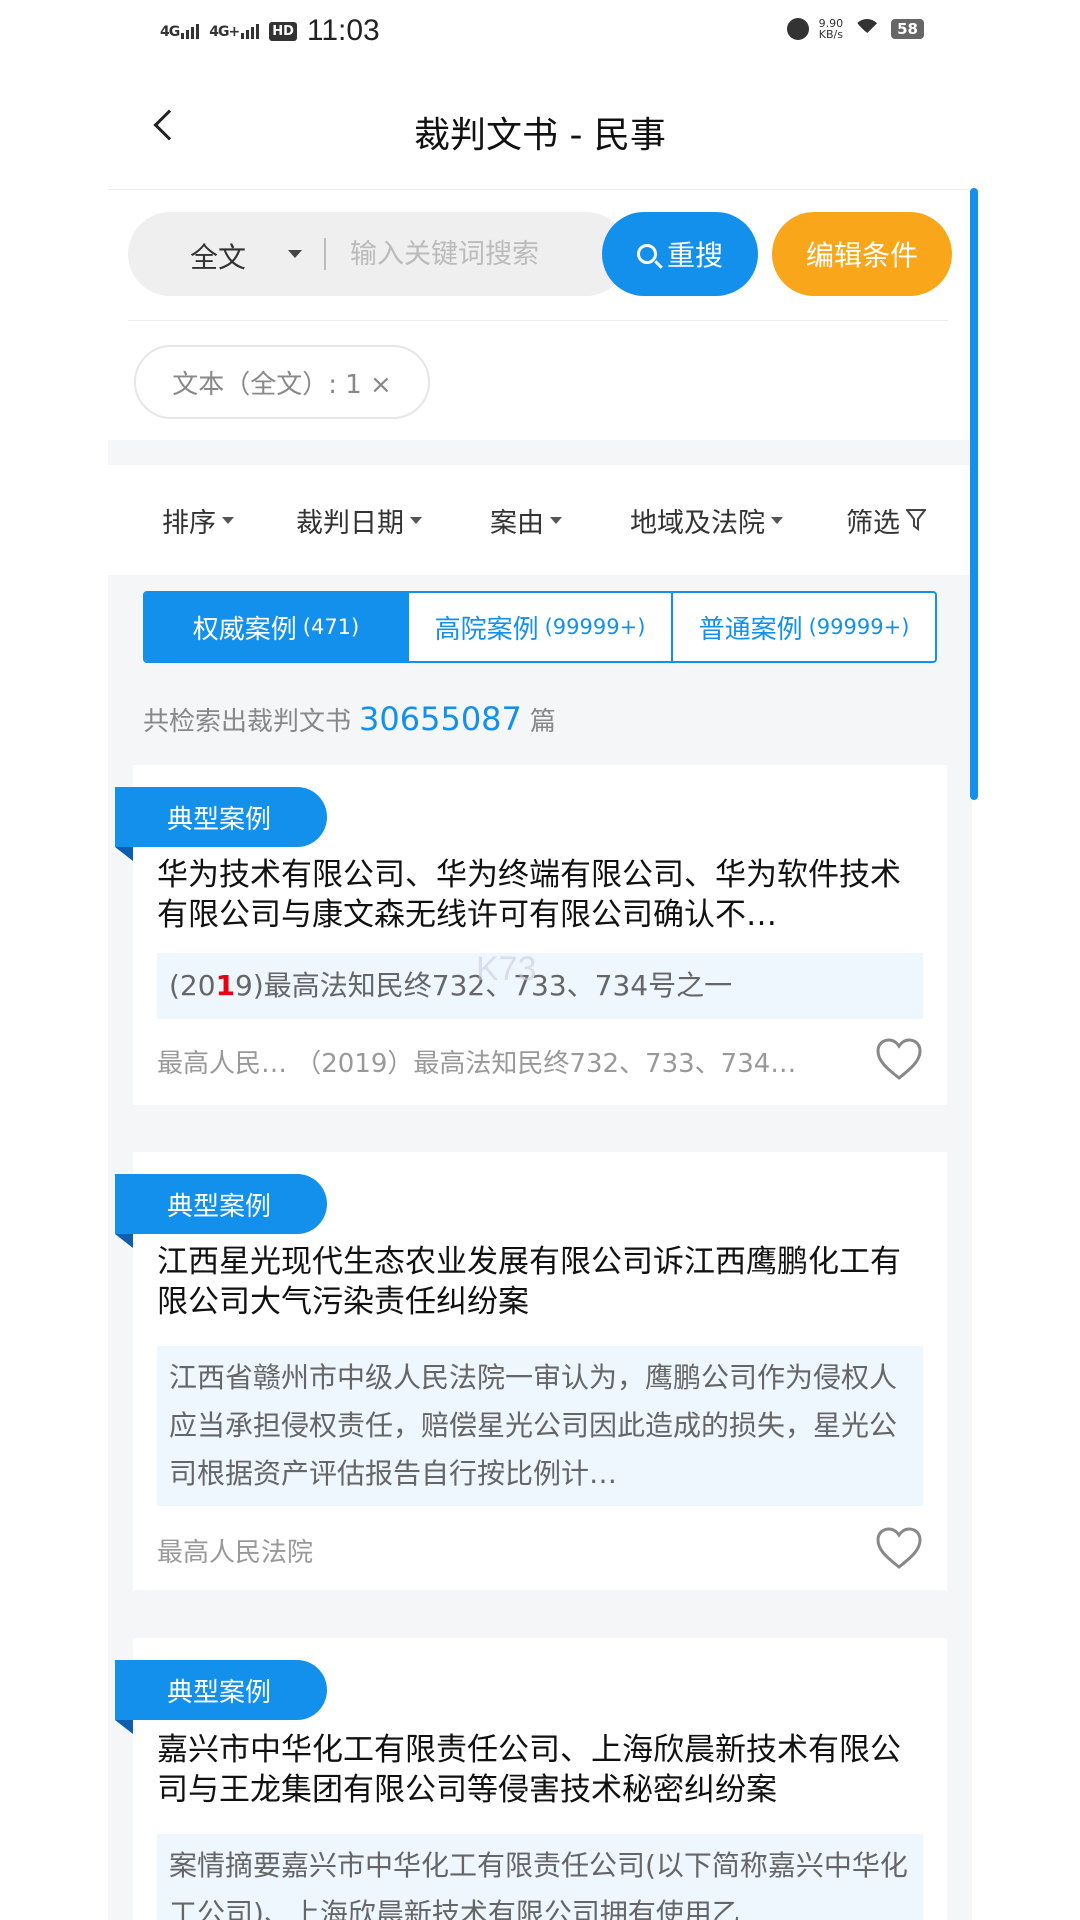  I want to click on result-count-suffix: 篇, so click(542, 722).